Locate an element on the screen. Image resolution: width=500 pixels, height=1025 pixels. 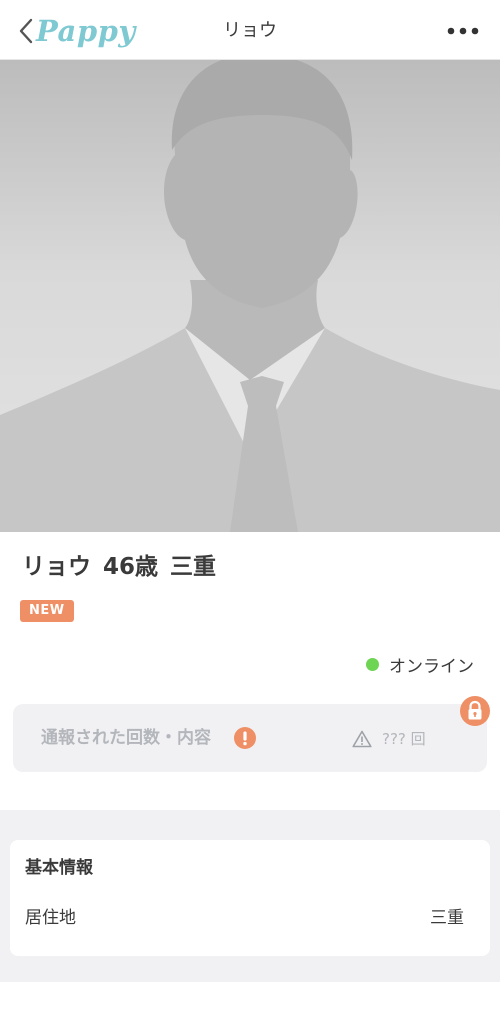
exclamation-icon is located at coordinates (245, 738).